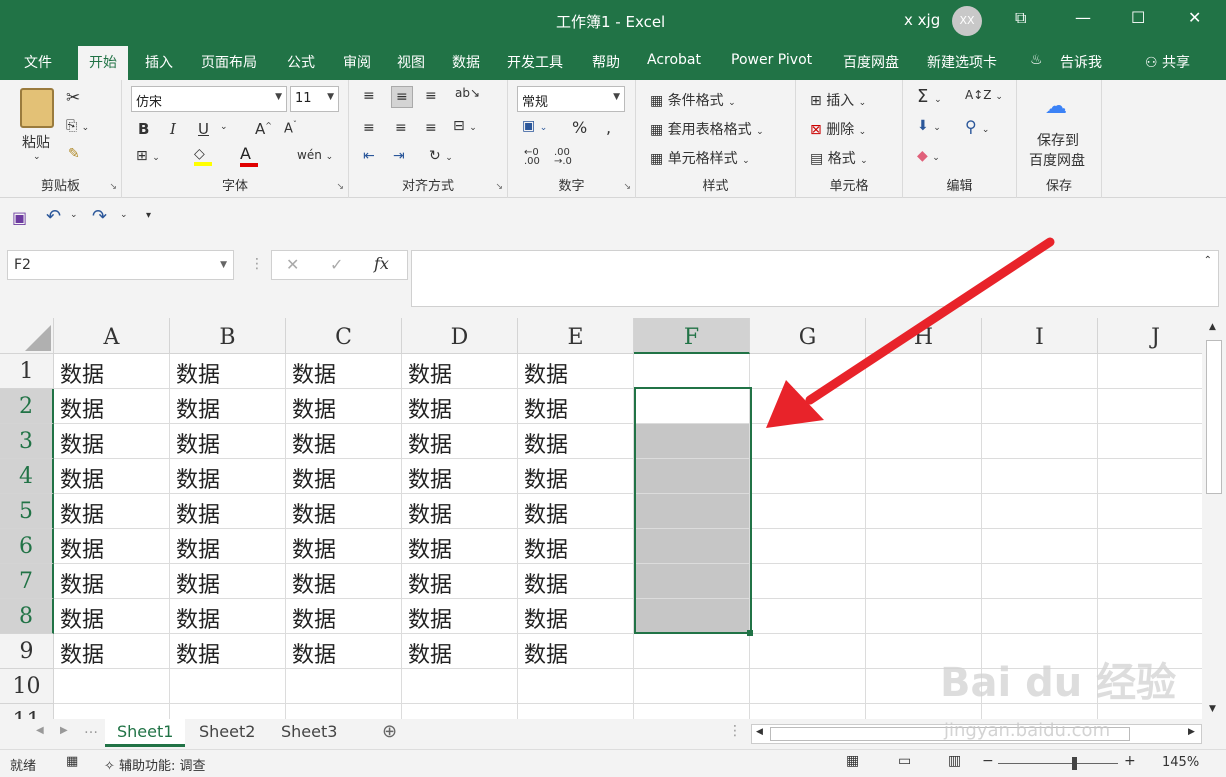 This screenshot has width=1226, height=777. Describe the element at coordinates (977, 126) in the screenshot. I see `find-select-icon: ⚲ ⌄` at that location.